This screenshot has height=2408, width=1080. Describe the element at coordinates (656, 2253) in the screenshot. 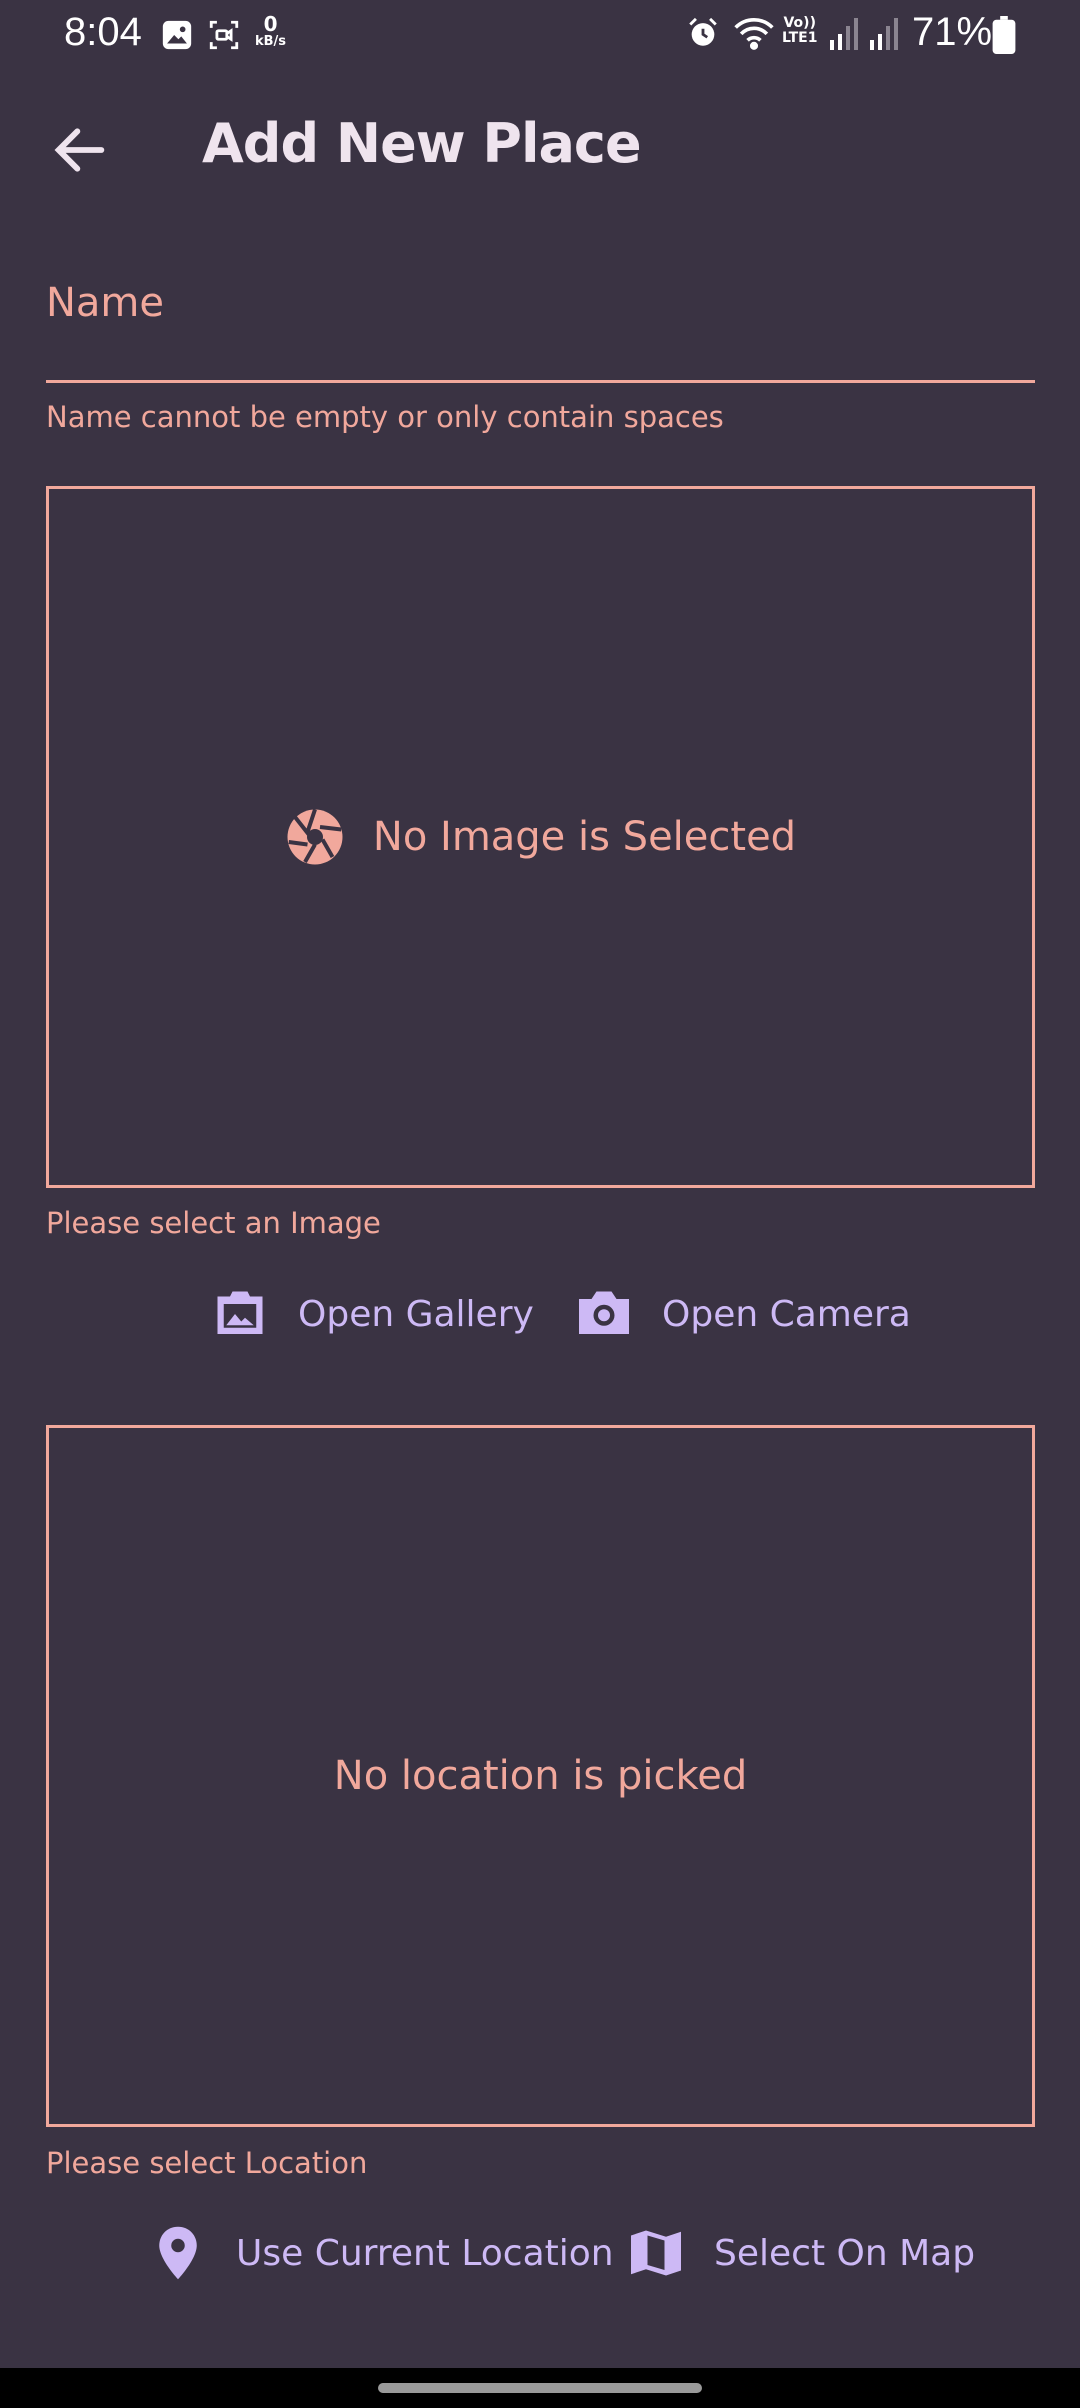

I see `map-icon` at that location.